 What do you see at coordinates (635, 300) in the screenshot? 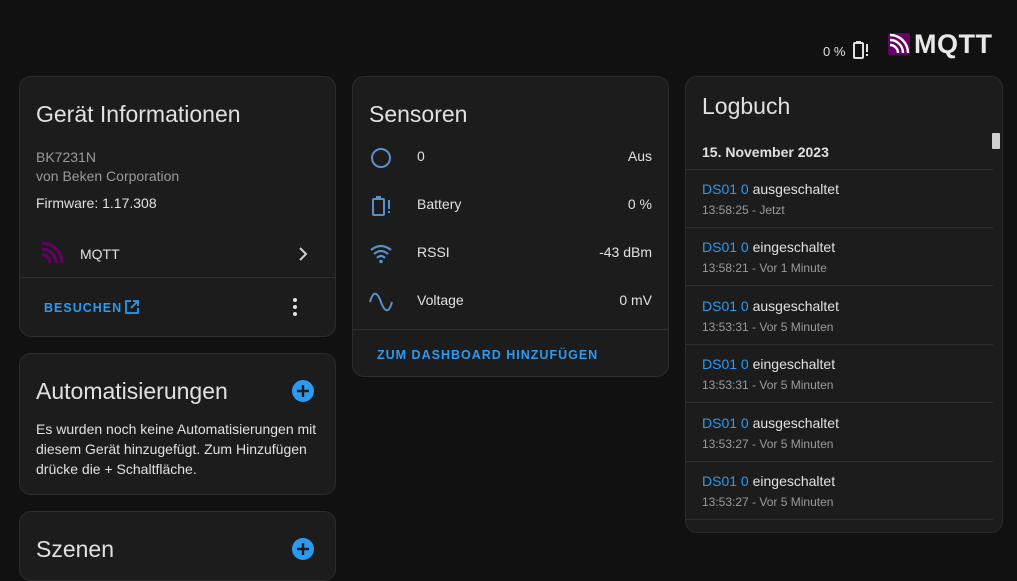
I see `sensor-value: 0 mV` at bounding box center [635, 300].